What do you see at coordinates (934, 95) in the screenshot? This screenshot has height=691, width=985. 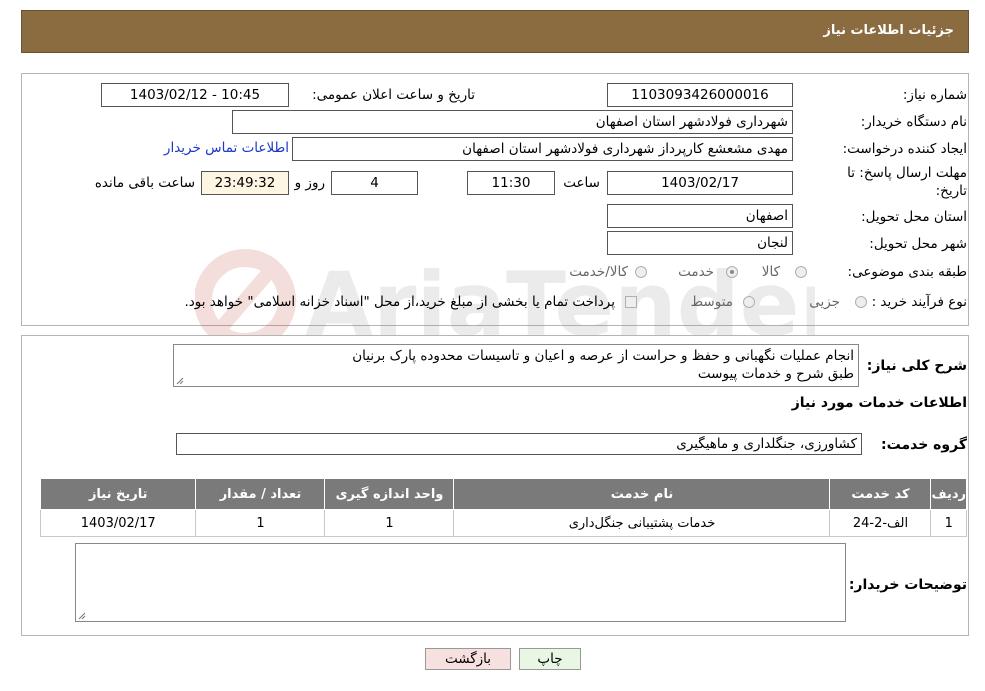 I see `need-number-label: شماره نیاز:` at bounding box center [934, 95].